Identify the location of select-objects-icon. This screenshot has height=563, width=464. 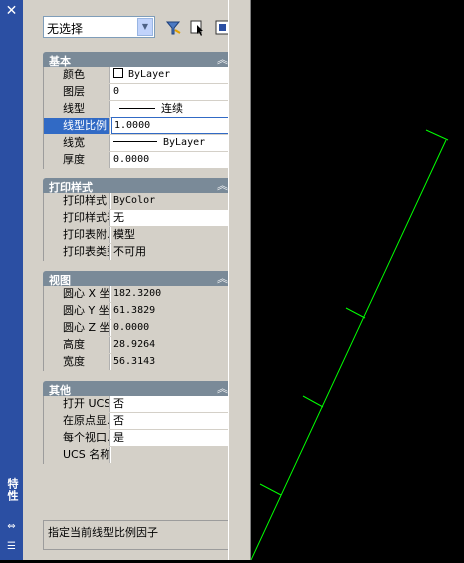
(196, 28).